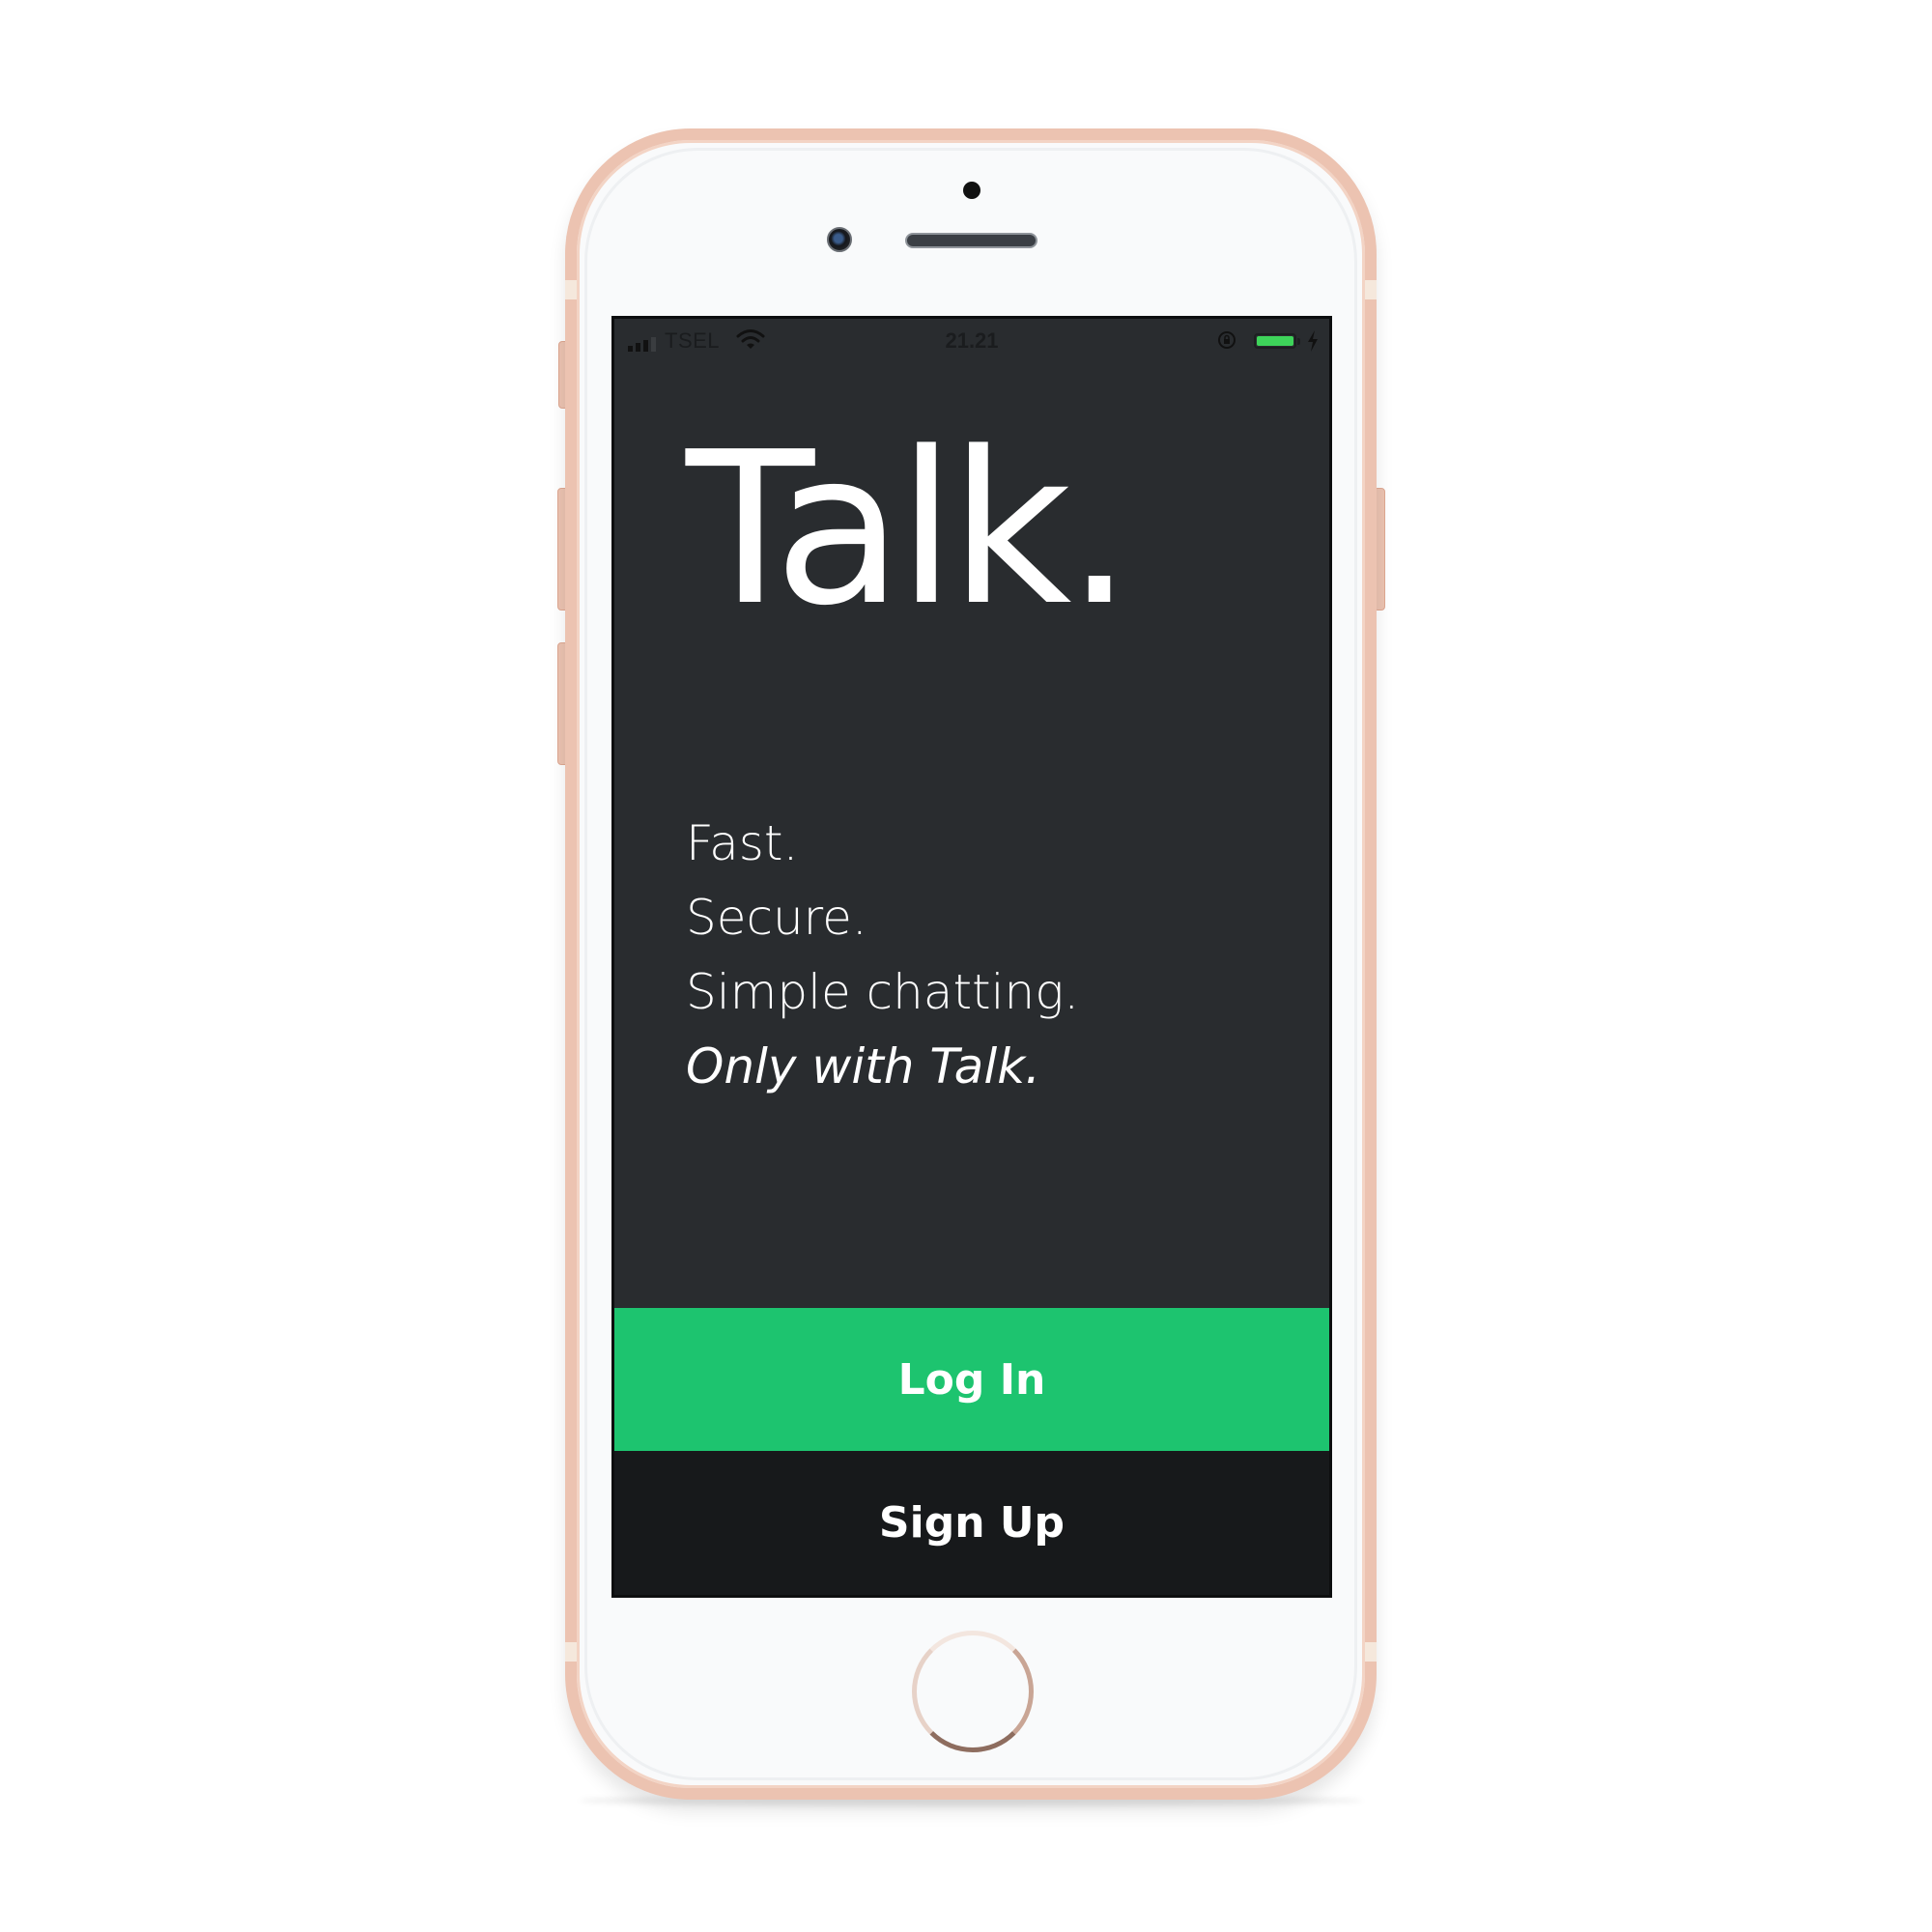 This screenshot has height=1932, width=1932. I want to click on tagline-only-with-talk: Only with Talk., so click(863, 1066).